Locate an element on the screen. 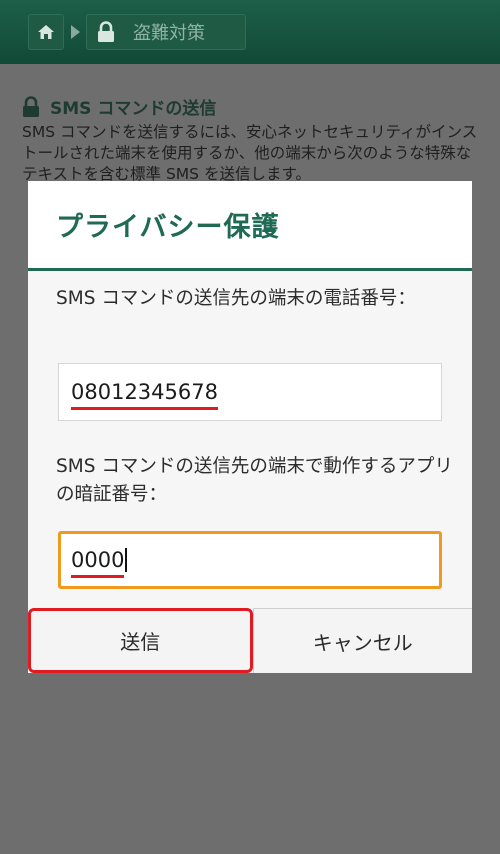 This screenshot has width=500, height=854. home-button is located at coordinates (46, 32).